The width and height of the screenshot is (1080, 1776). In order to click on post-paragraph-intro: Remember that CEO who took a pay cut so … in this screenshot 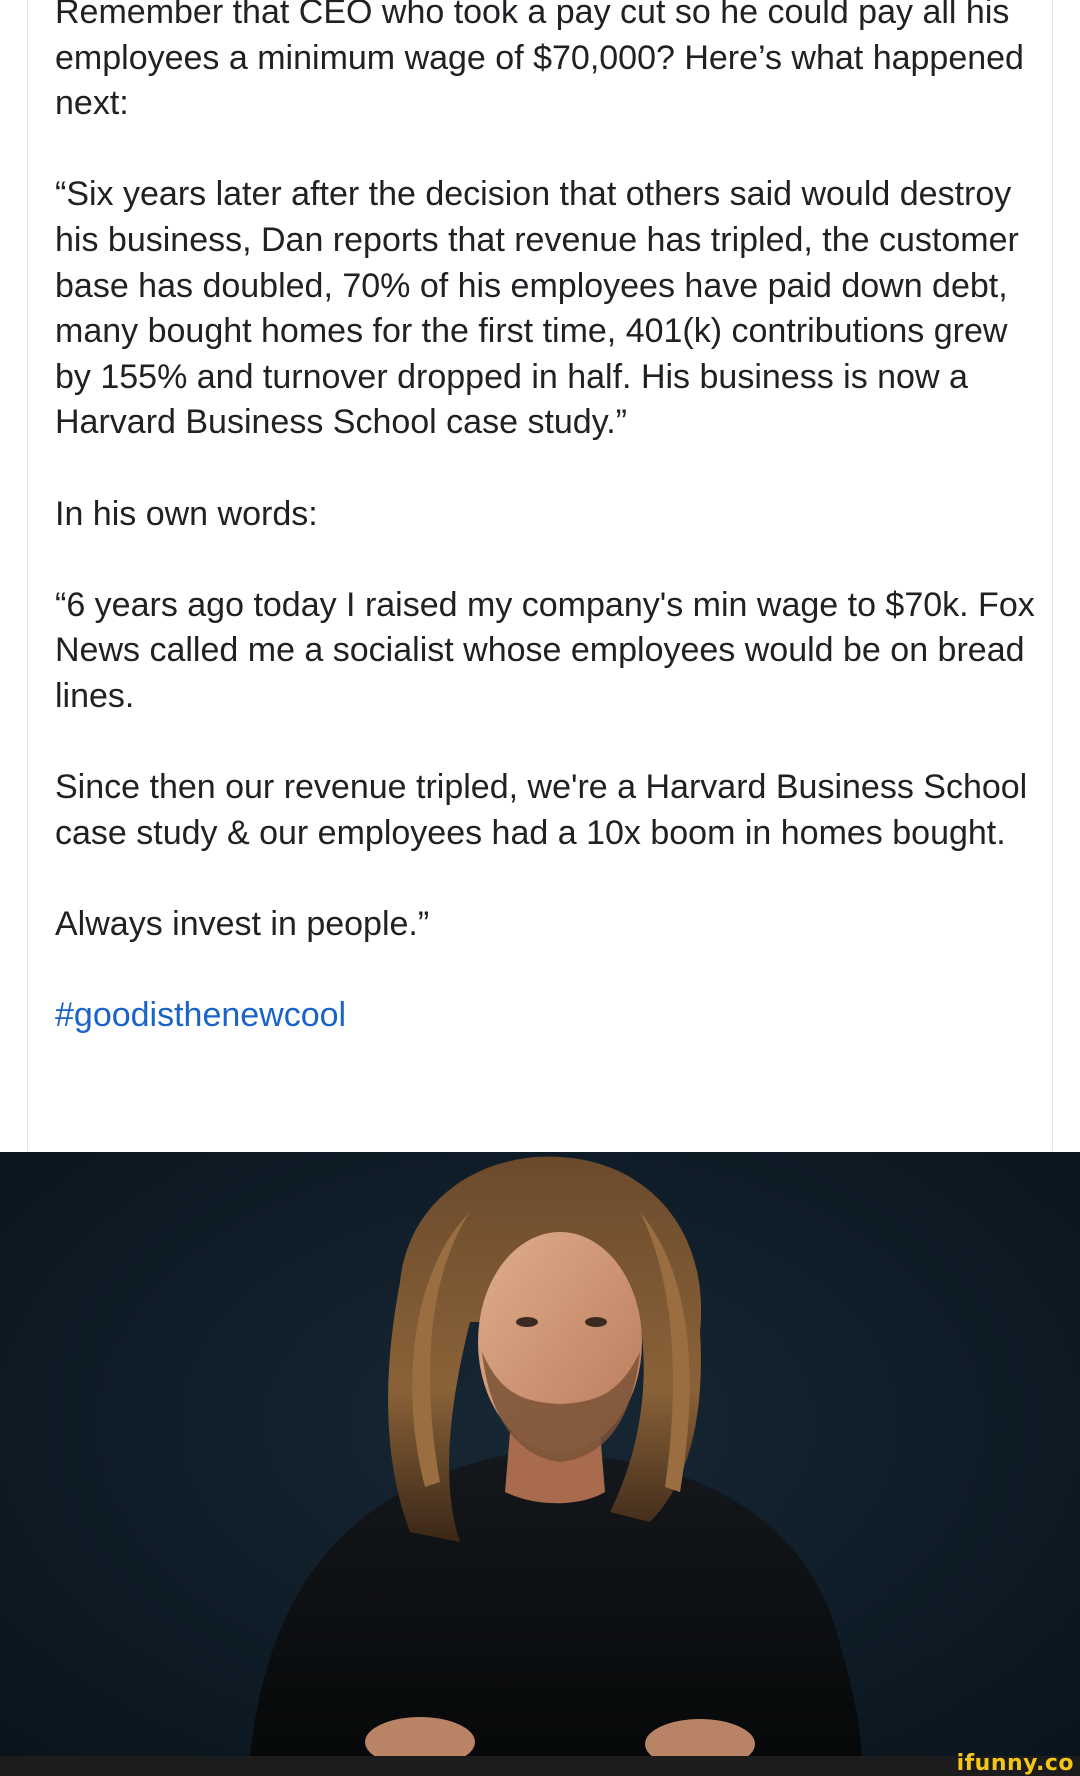, I will do `click(539, 61)`.